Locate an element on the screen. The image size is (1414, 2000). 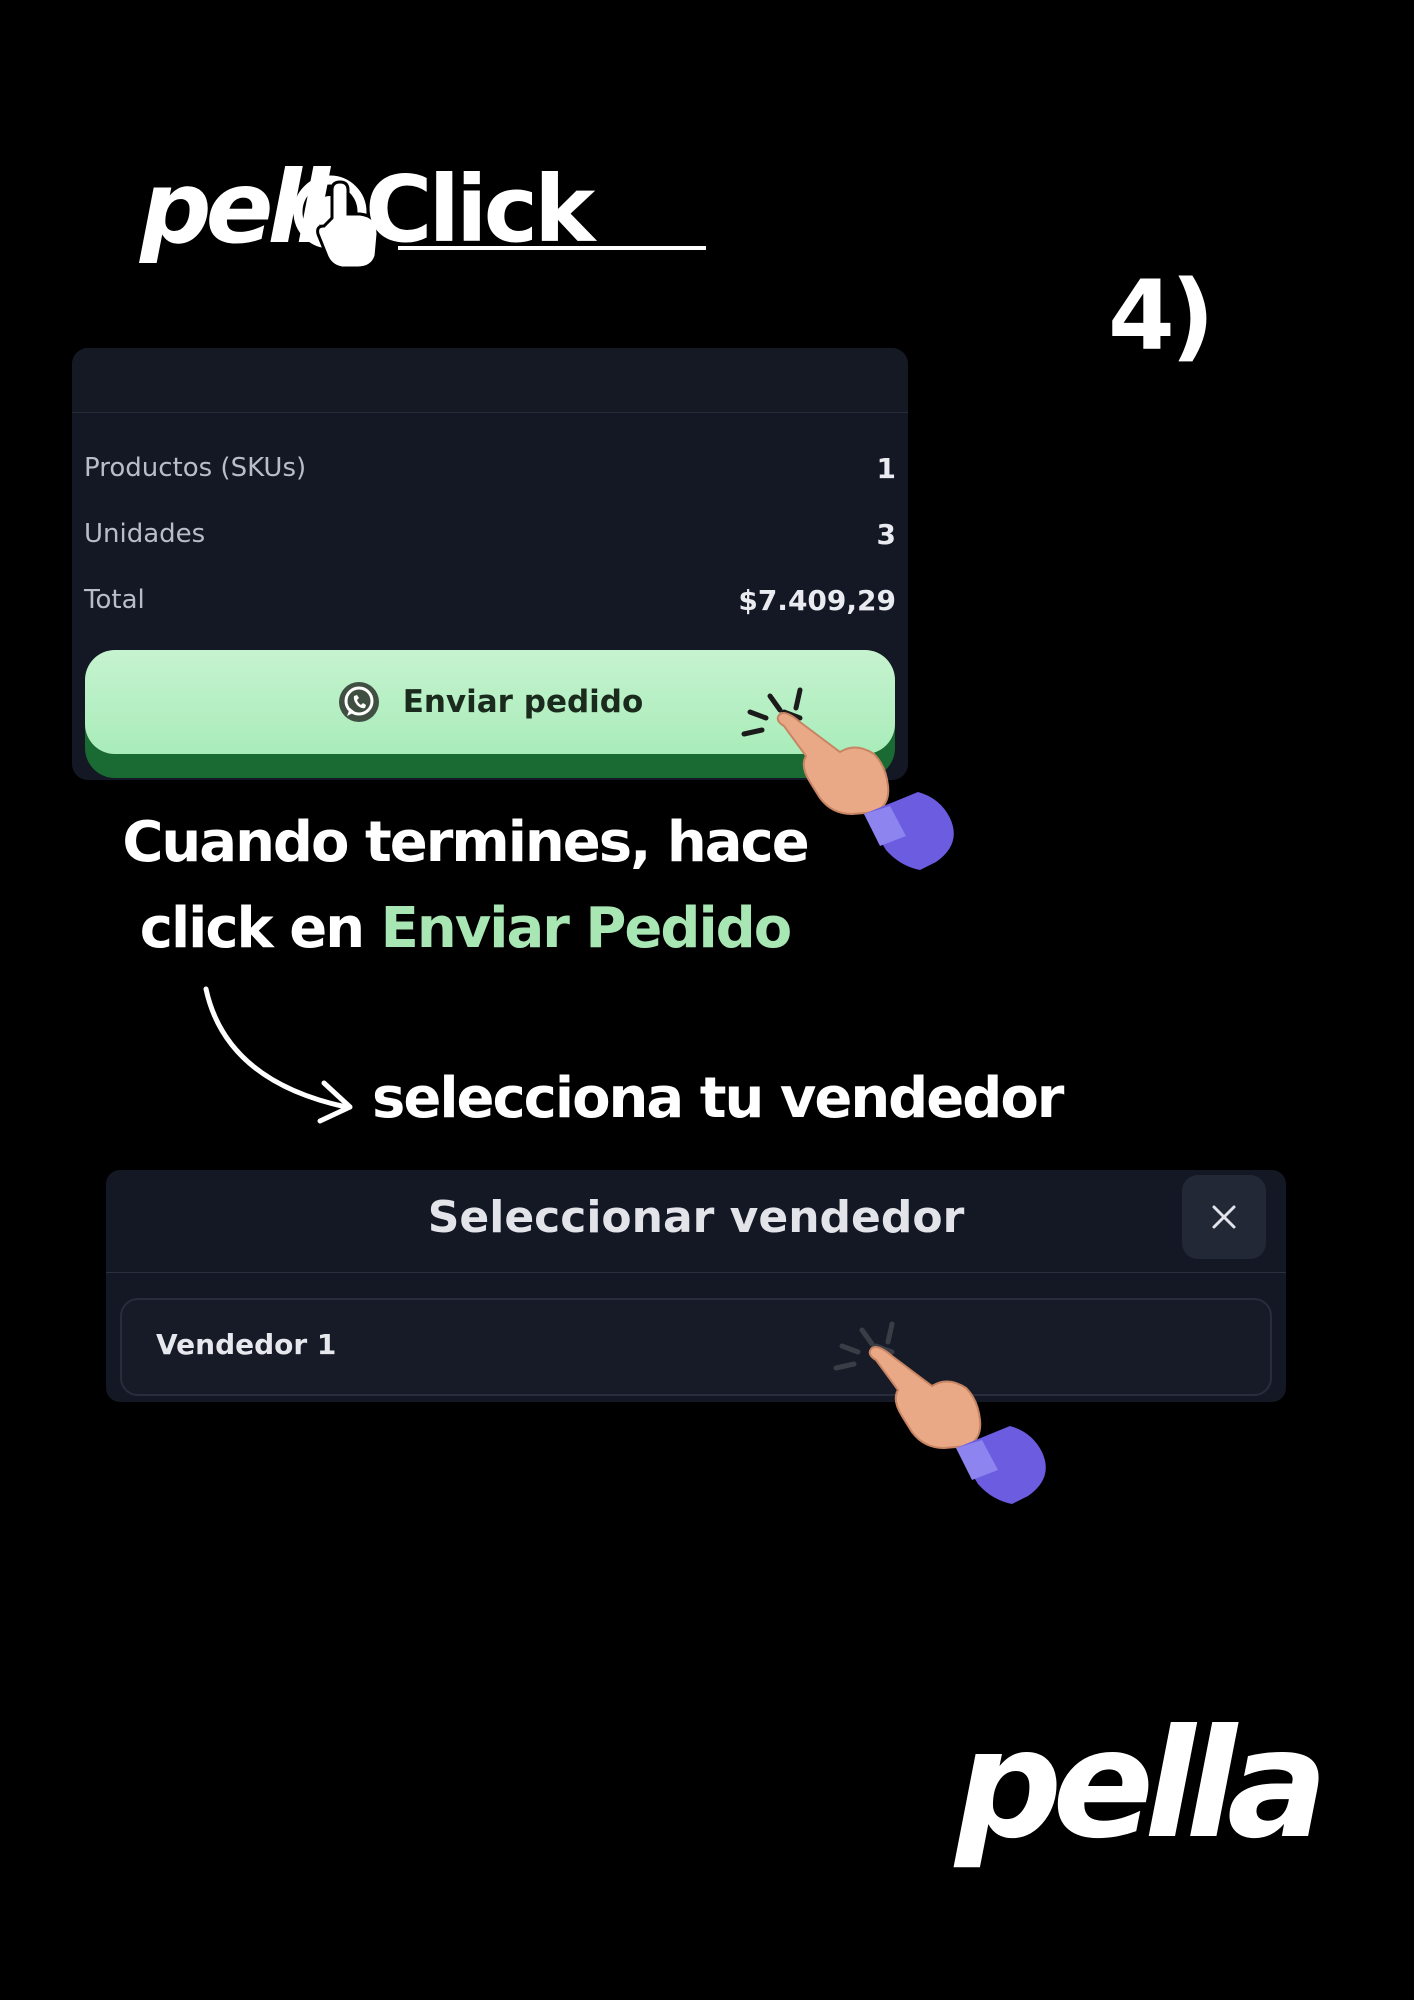
instruction-line-2-prefix: click en is located at coordinates (260, 928).